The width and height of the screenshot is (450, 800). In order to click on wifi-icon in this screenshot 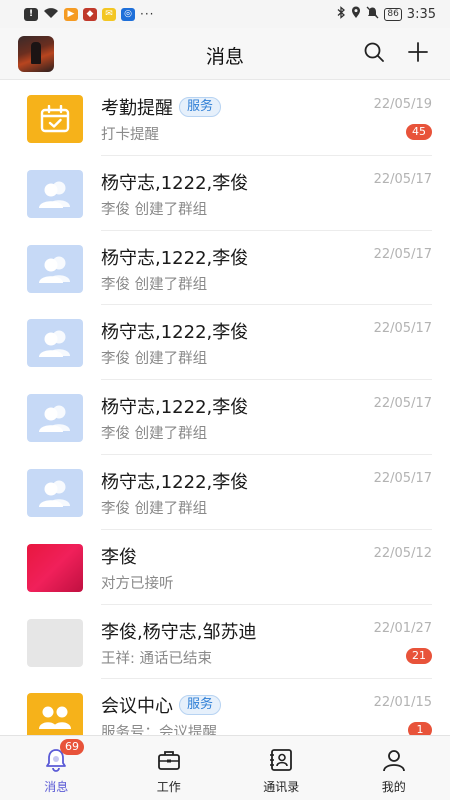, I will do `click(51, 14)`.